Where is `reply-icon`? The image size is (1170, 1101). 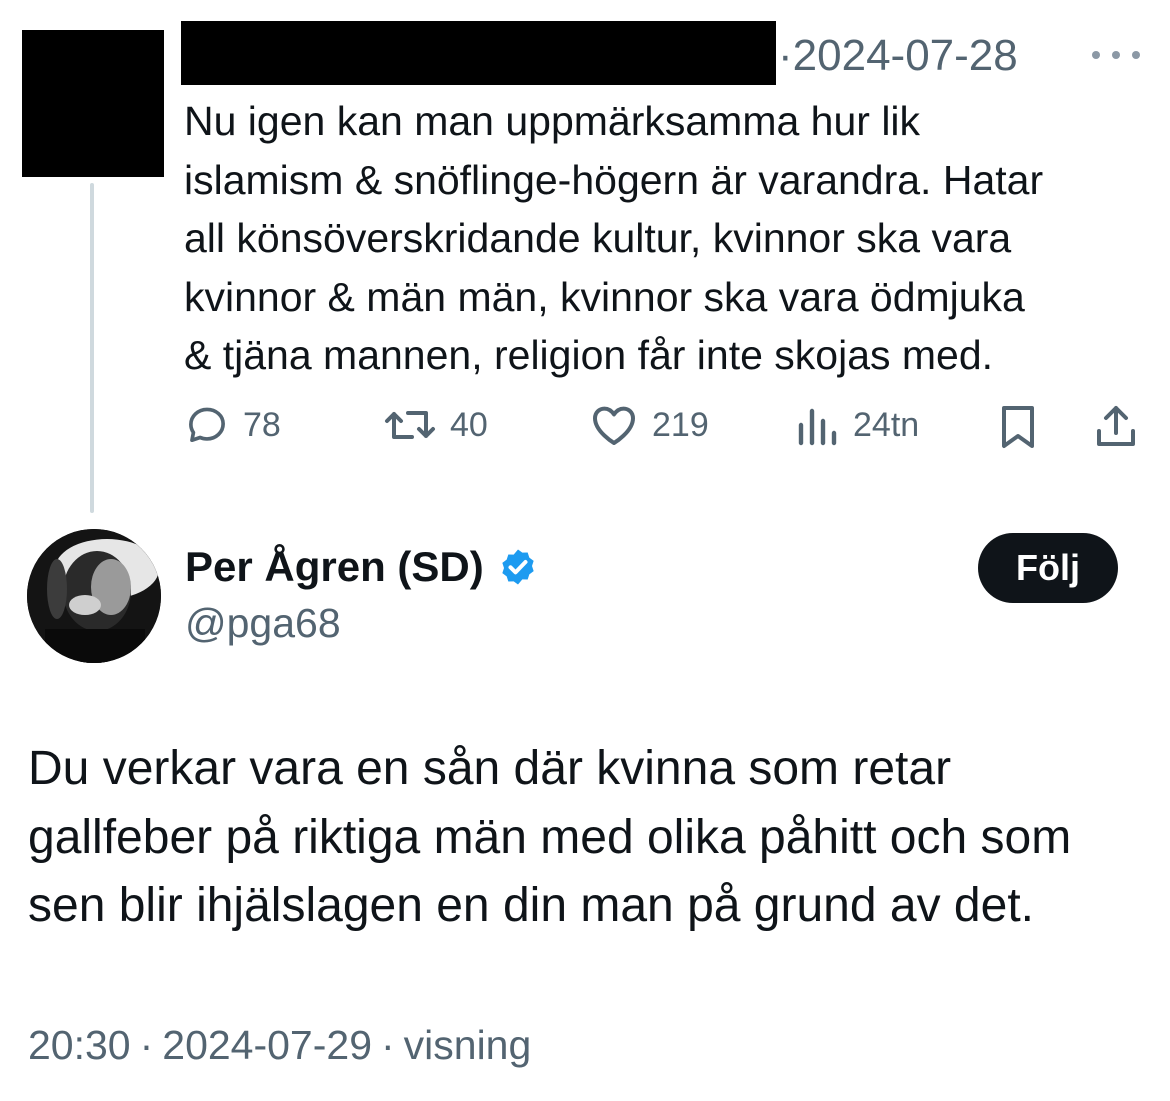 reply-icon is located at coordinates (207, 425).